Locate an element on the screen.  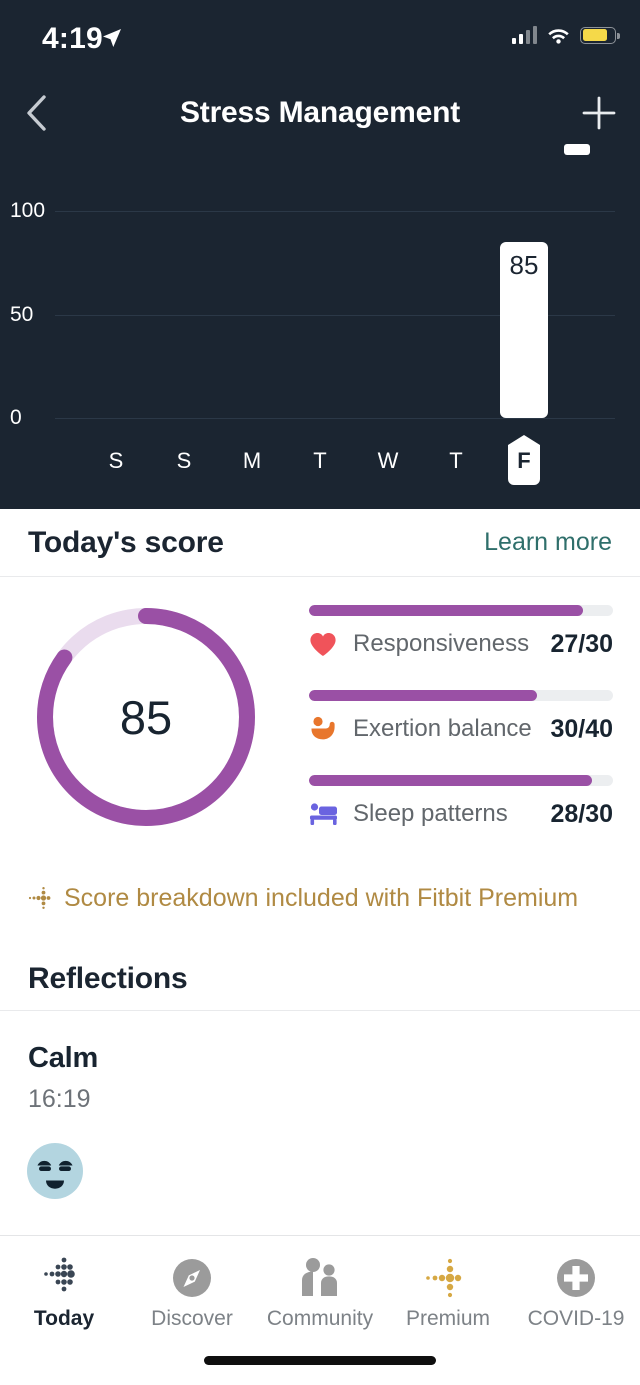
x-label-3: T is located at coordinates (320, 461).